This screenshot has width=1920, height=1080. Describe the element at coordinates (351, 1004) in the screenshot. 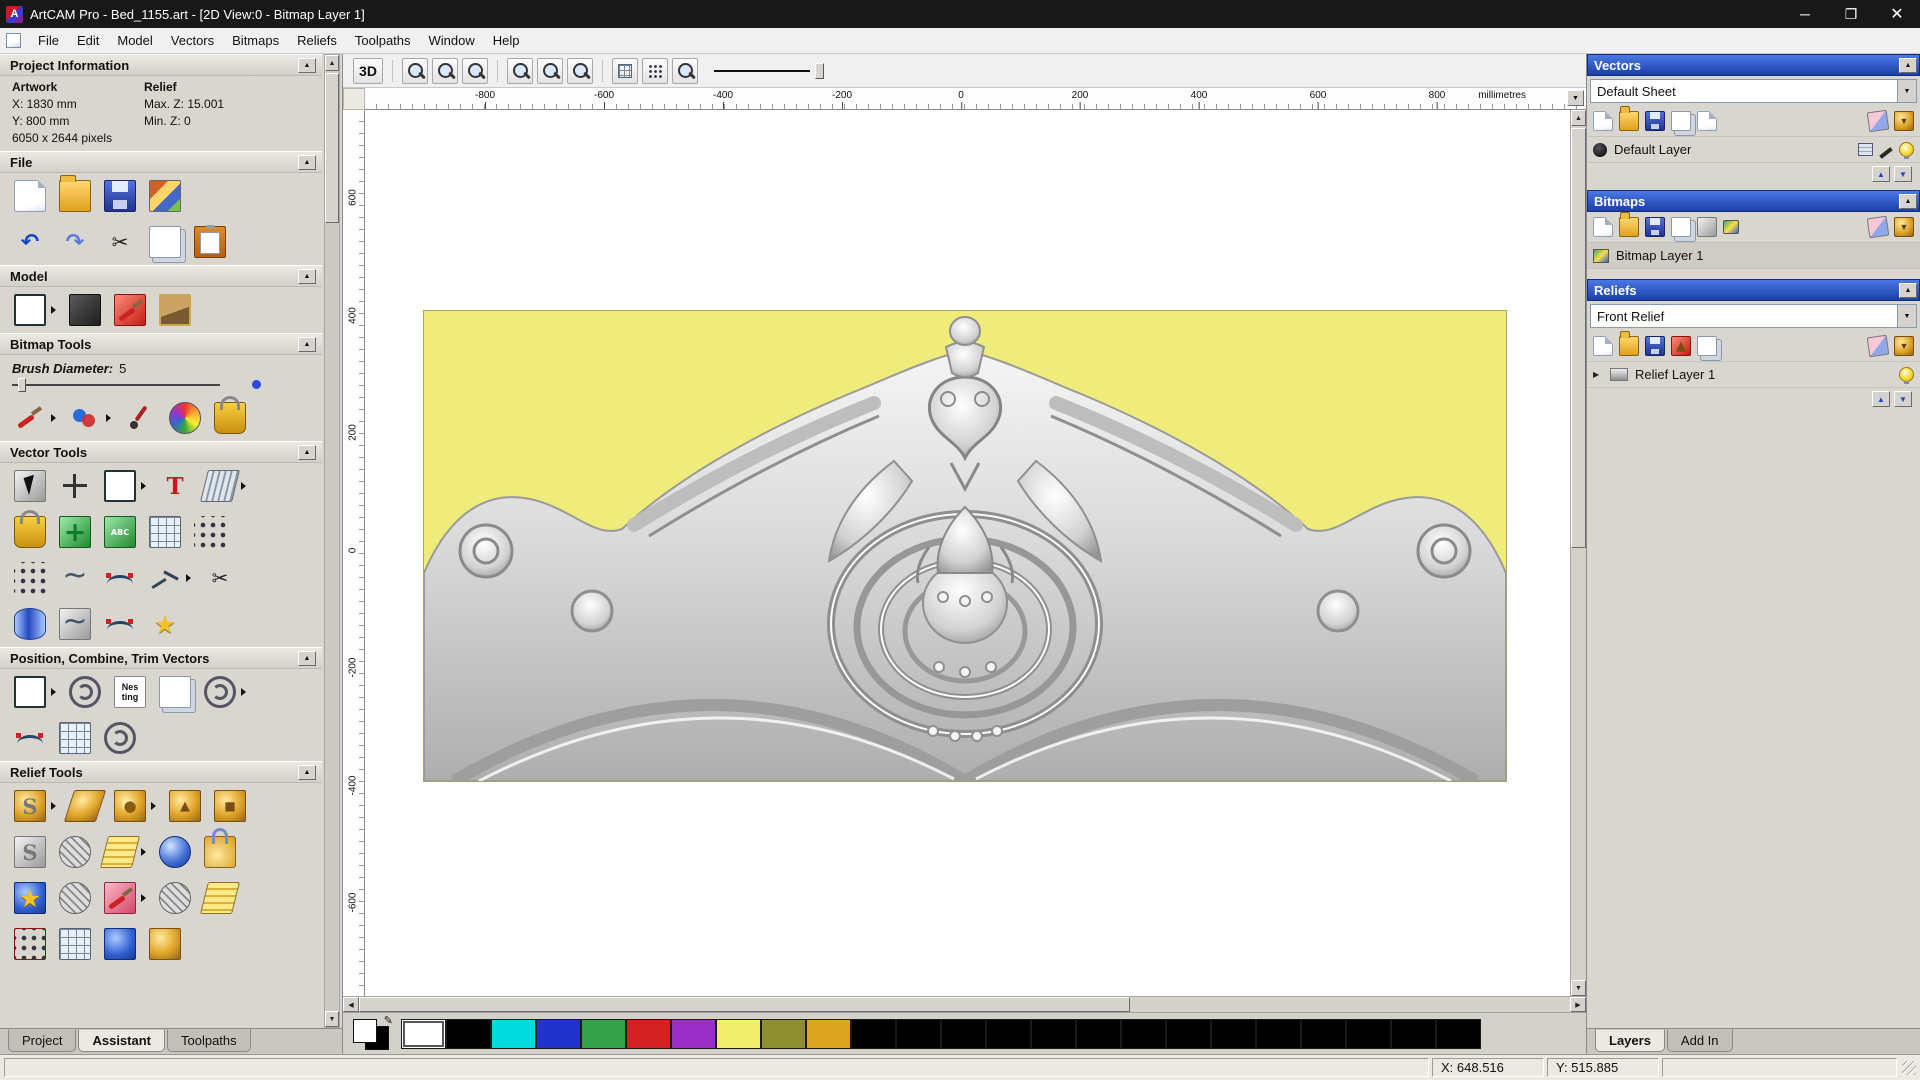

I see `scroll-left-icon: ◀` at that location.